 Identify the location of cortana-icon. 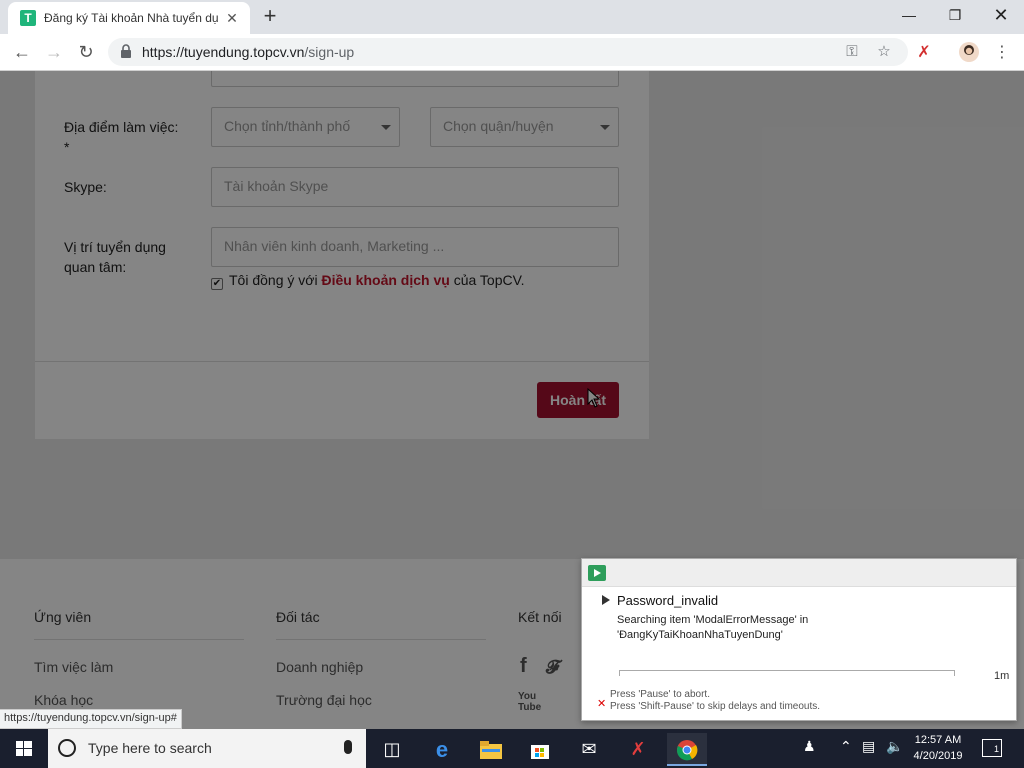
(67, 748).